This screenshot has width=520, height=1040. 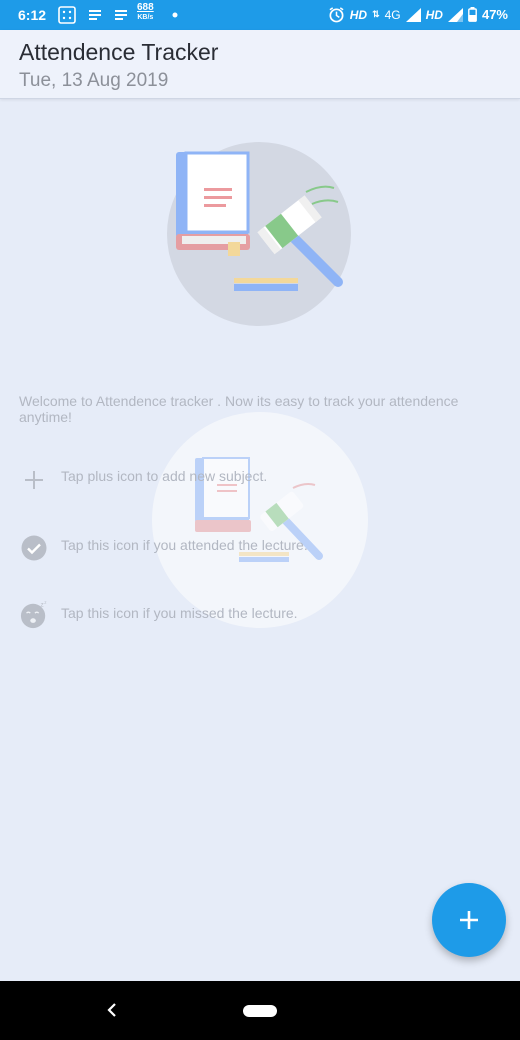 I want to click on back-icon, so click(x=112, y=1010).